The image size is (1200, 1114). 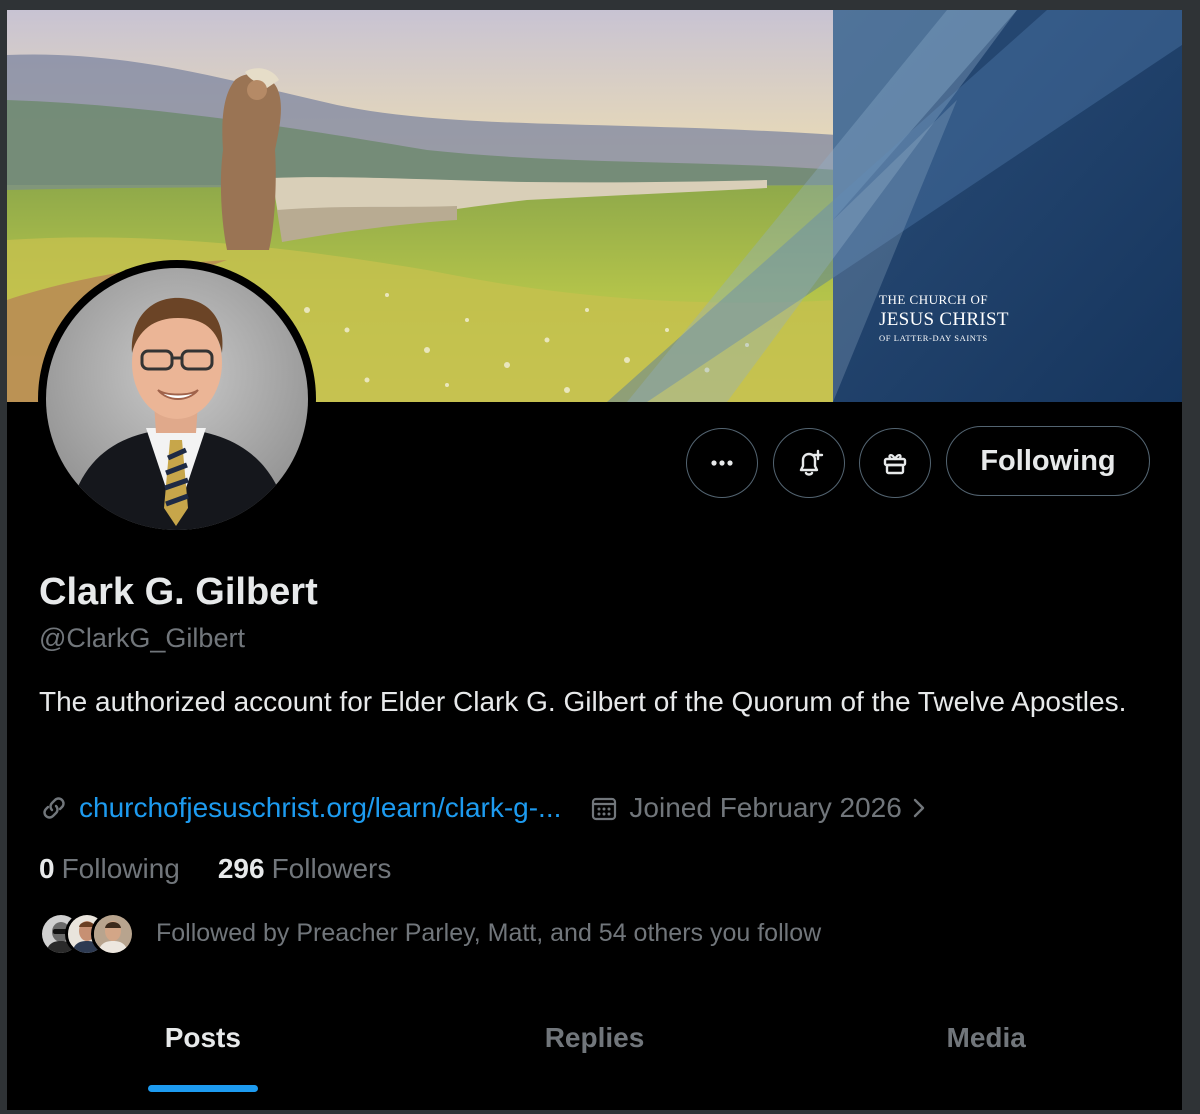 I want to click on gift-icon, so click(x=895, y=464).